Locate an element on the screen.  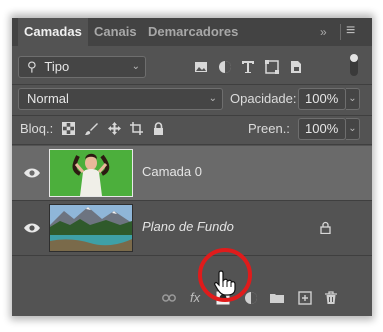
collapse-icon: » is located at coordinates (323, 32).